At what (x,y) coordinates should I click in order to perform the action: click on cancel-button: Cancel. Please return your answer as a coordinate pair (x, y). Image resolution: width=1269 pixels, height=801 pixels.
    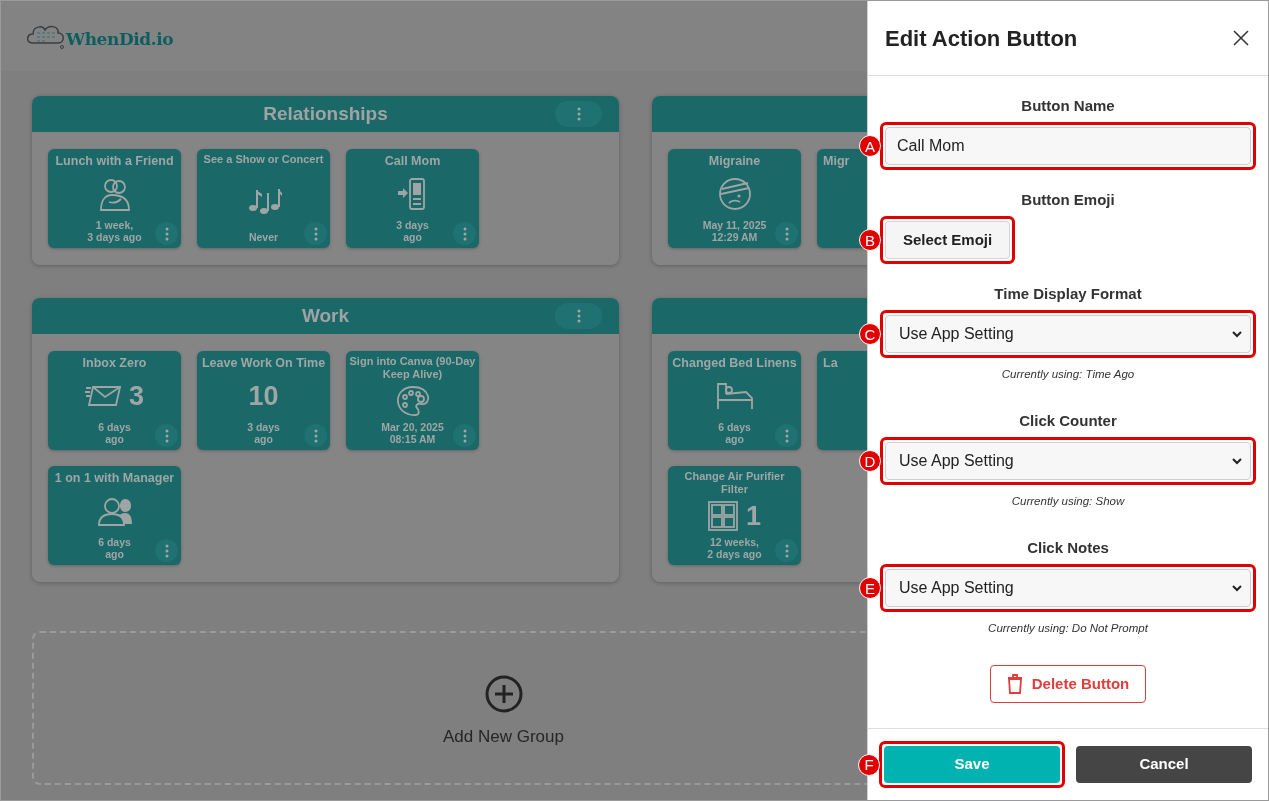
    Looking at the image, I should click on (1164, 764).